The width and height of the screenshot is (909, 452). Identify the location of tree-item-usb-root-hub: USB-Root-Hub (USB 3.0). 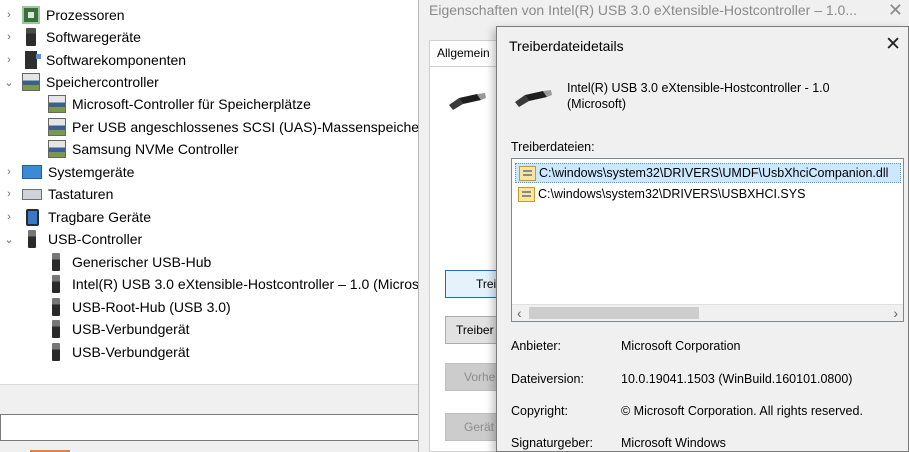
(134, 307).